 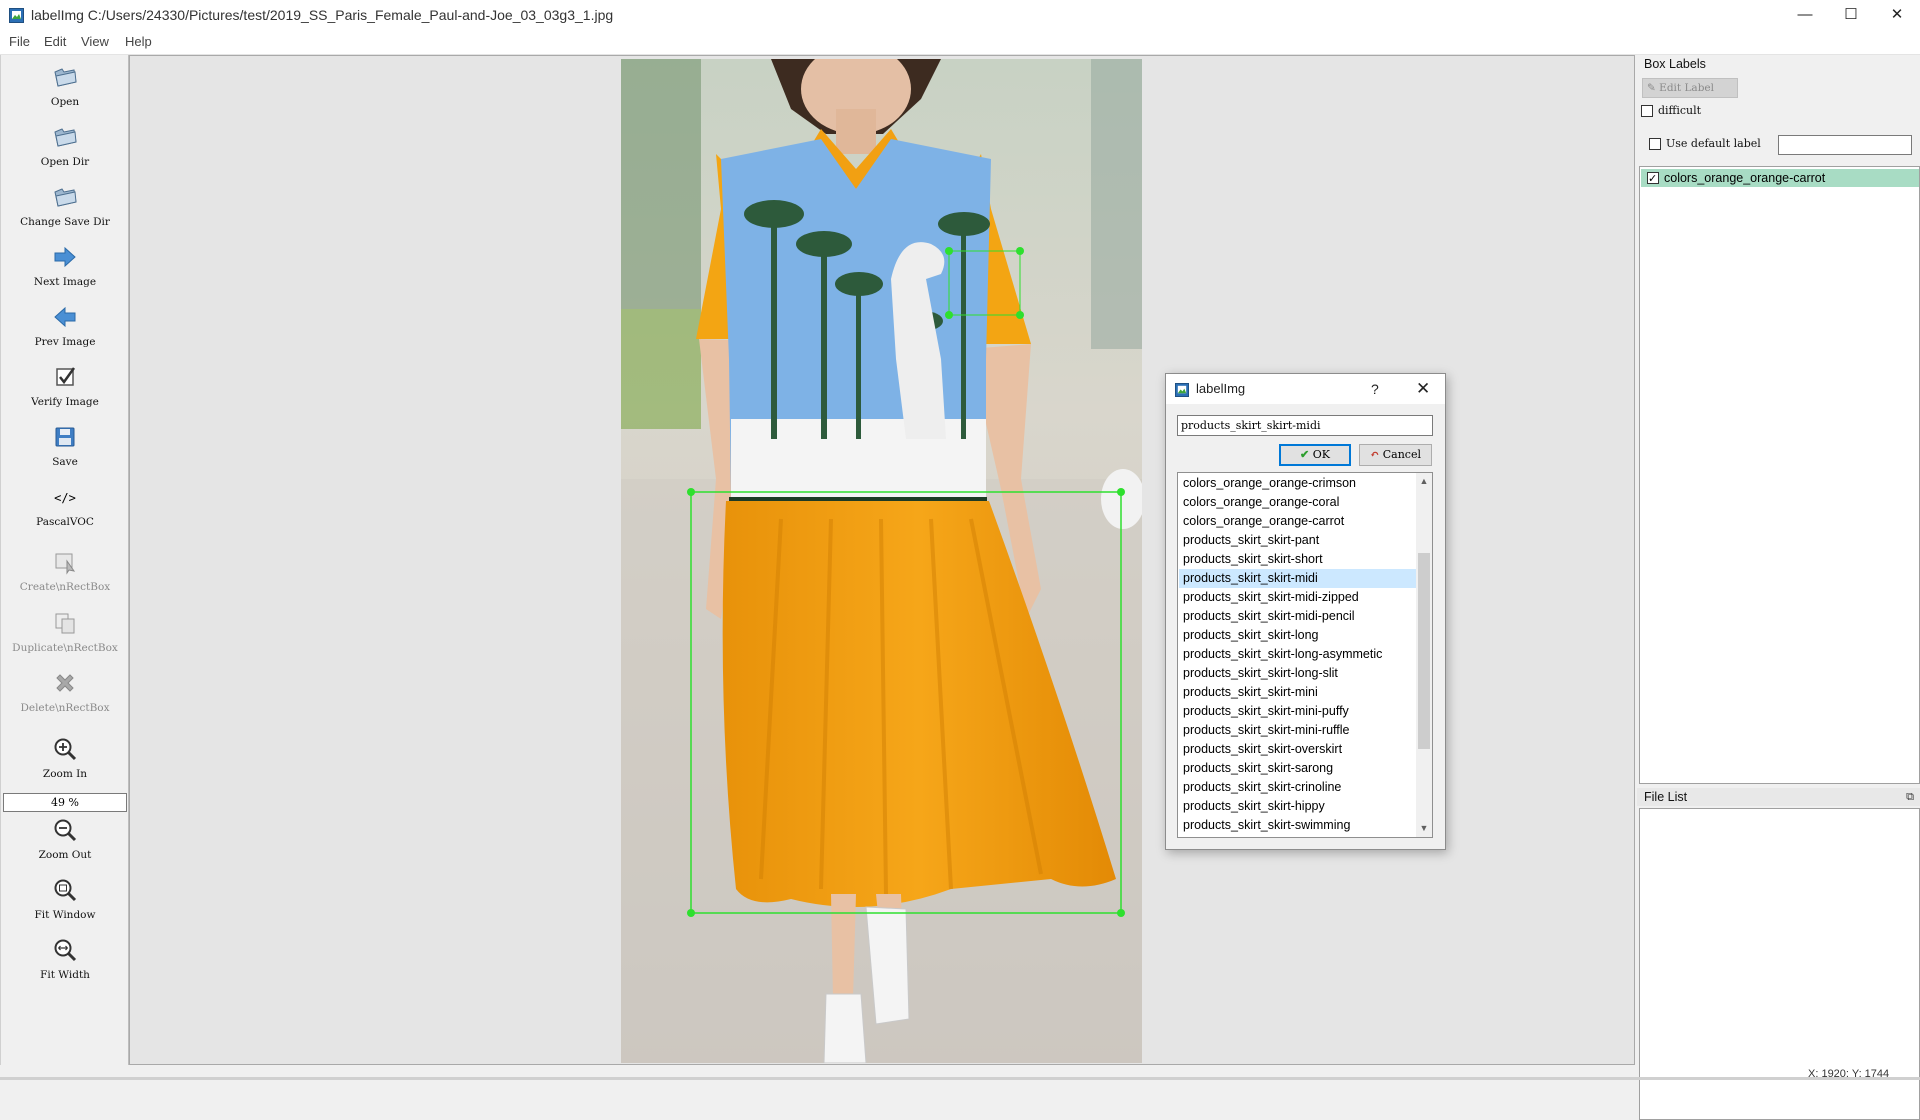 I want to click on difficult-label: difficult, so click(x=1680, y=110).